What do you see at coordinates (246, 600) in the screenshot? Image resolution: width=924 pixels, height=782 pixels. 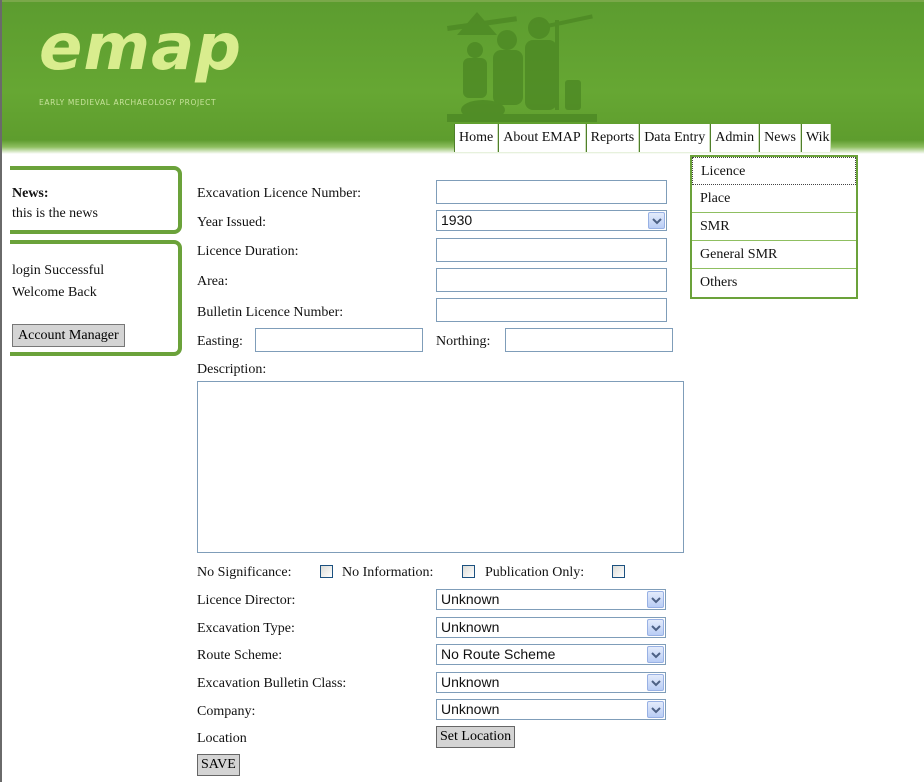 I see `licence-director-label: Licence Director:` at bounding box center [246, 600].